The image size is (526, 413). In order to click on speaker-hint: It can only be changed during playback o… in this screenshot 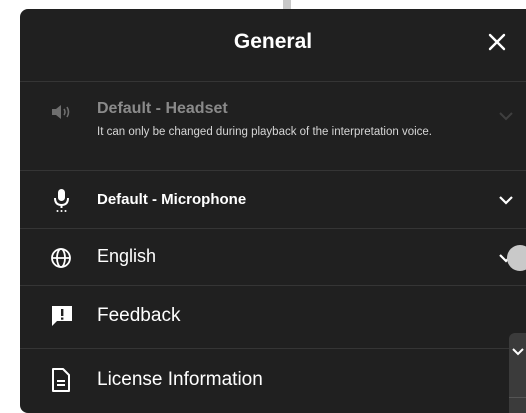, I will do `click(264, 132)`.